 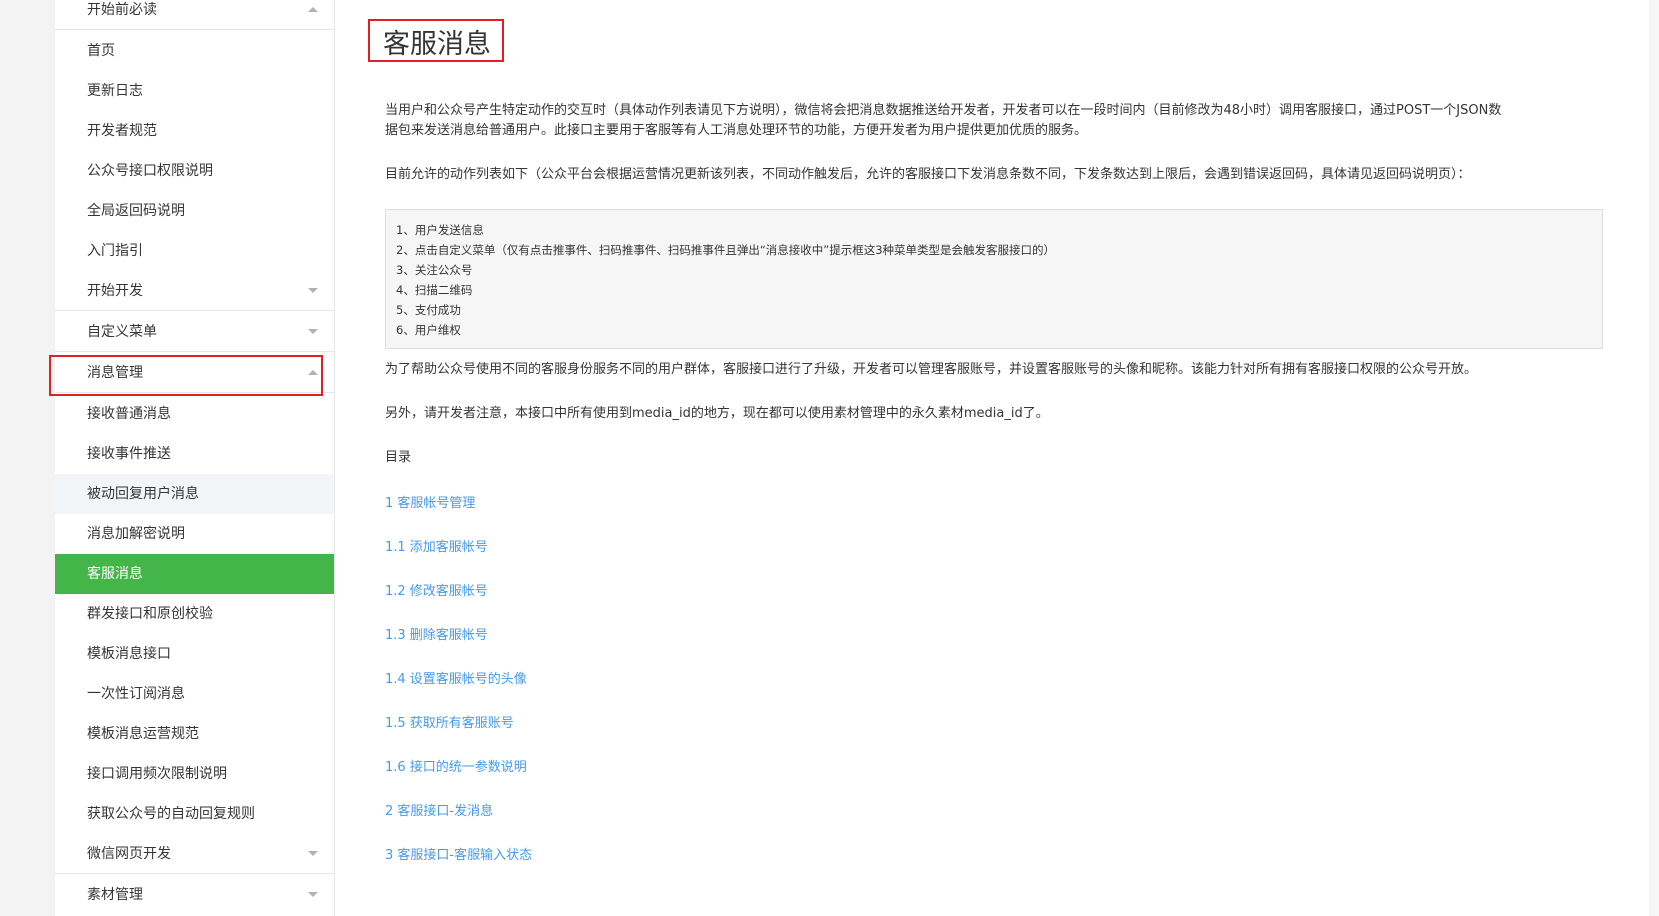 What do you see at coordinates (398, 457) in the screenshot?
I see `toc-heading: 目录` at bounding box center [398, 457].